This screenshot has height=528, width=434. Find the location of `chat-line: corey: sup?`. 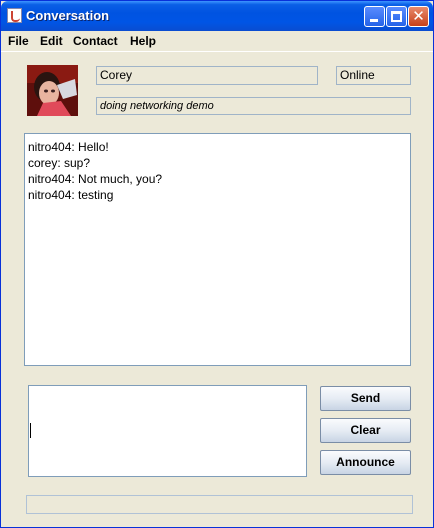

chat-line: corey: sup? is located at coordinates (59, 163).